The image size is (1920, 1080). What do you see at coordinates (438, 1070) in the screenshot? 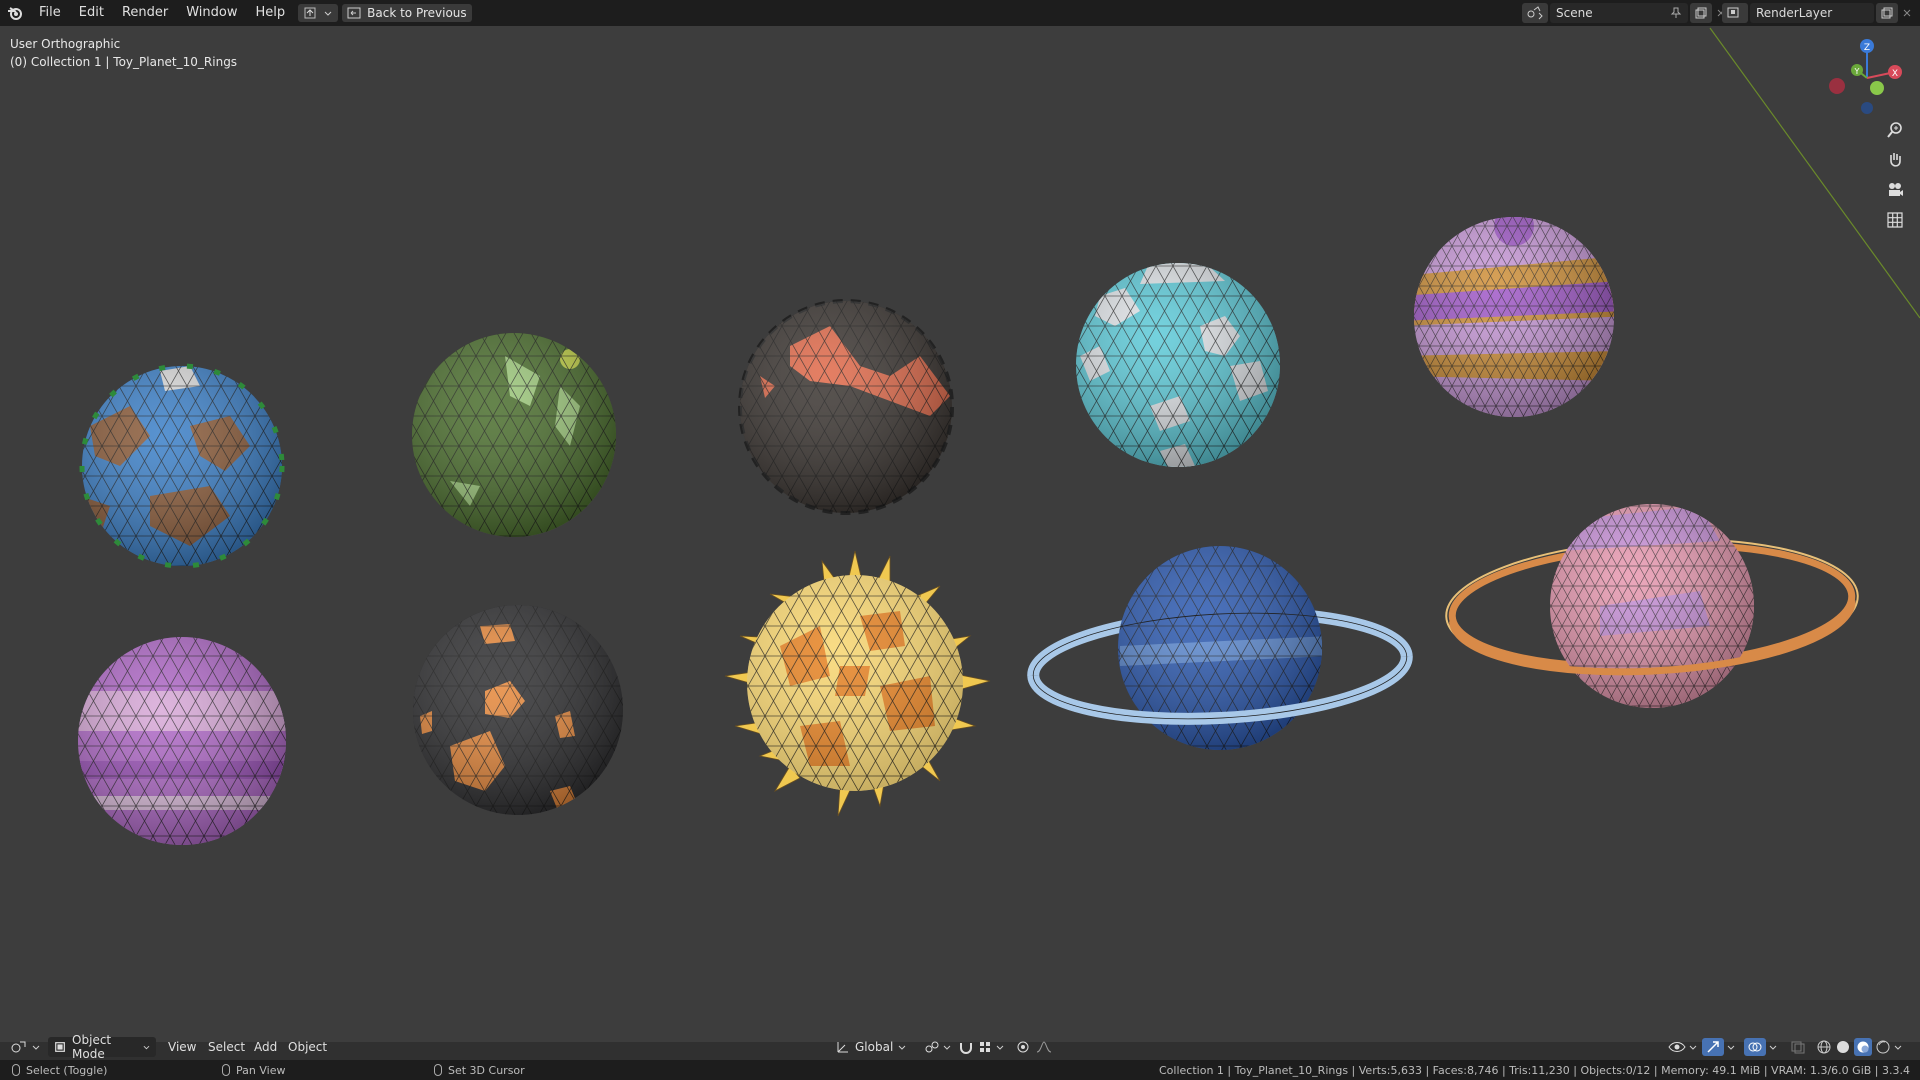
I see `mouse-right-icon` at bounding box center [438, 1070].